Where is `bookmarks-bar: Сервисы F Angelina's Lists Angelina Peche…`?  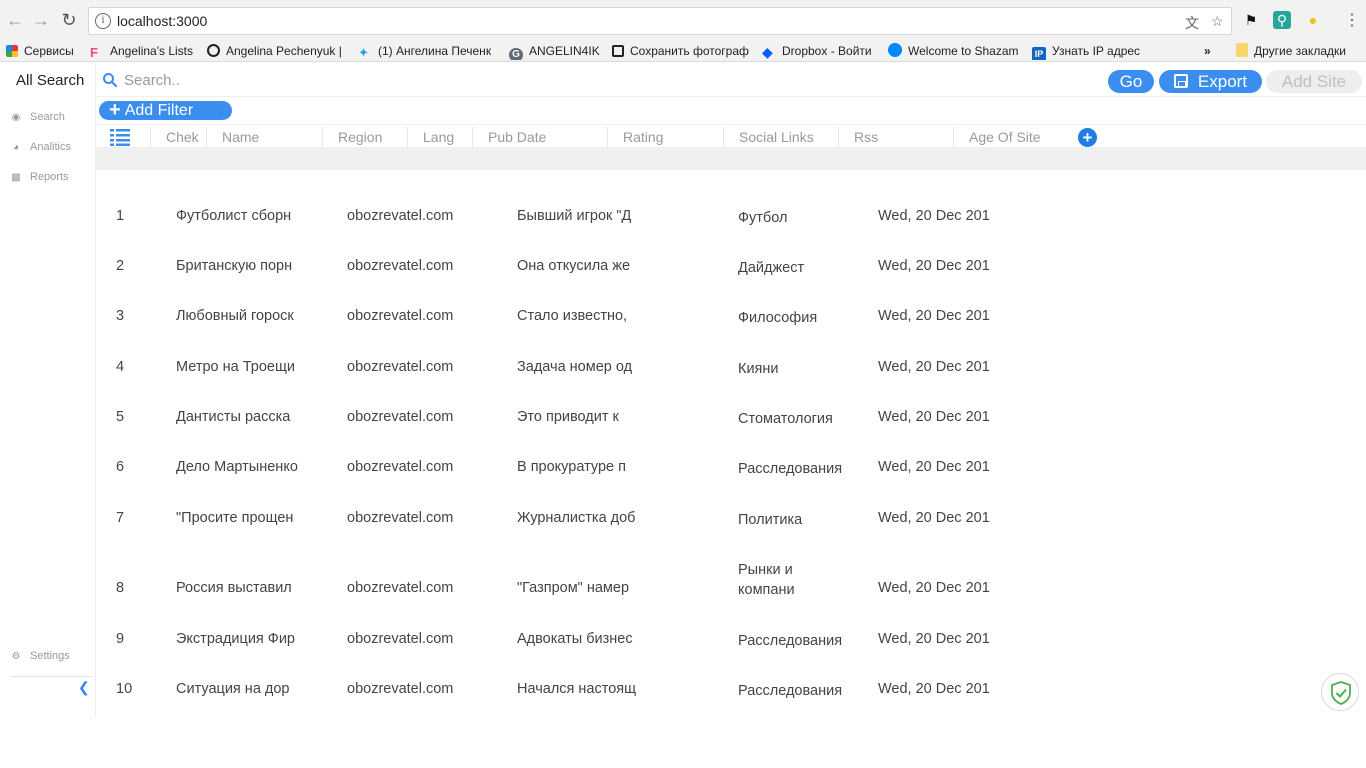
bookmarks-bar: Сервисы F Angelina's Lists Angelina Peche… is located at coordinates (683, 51).